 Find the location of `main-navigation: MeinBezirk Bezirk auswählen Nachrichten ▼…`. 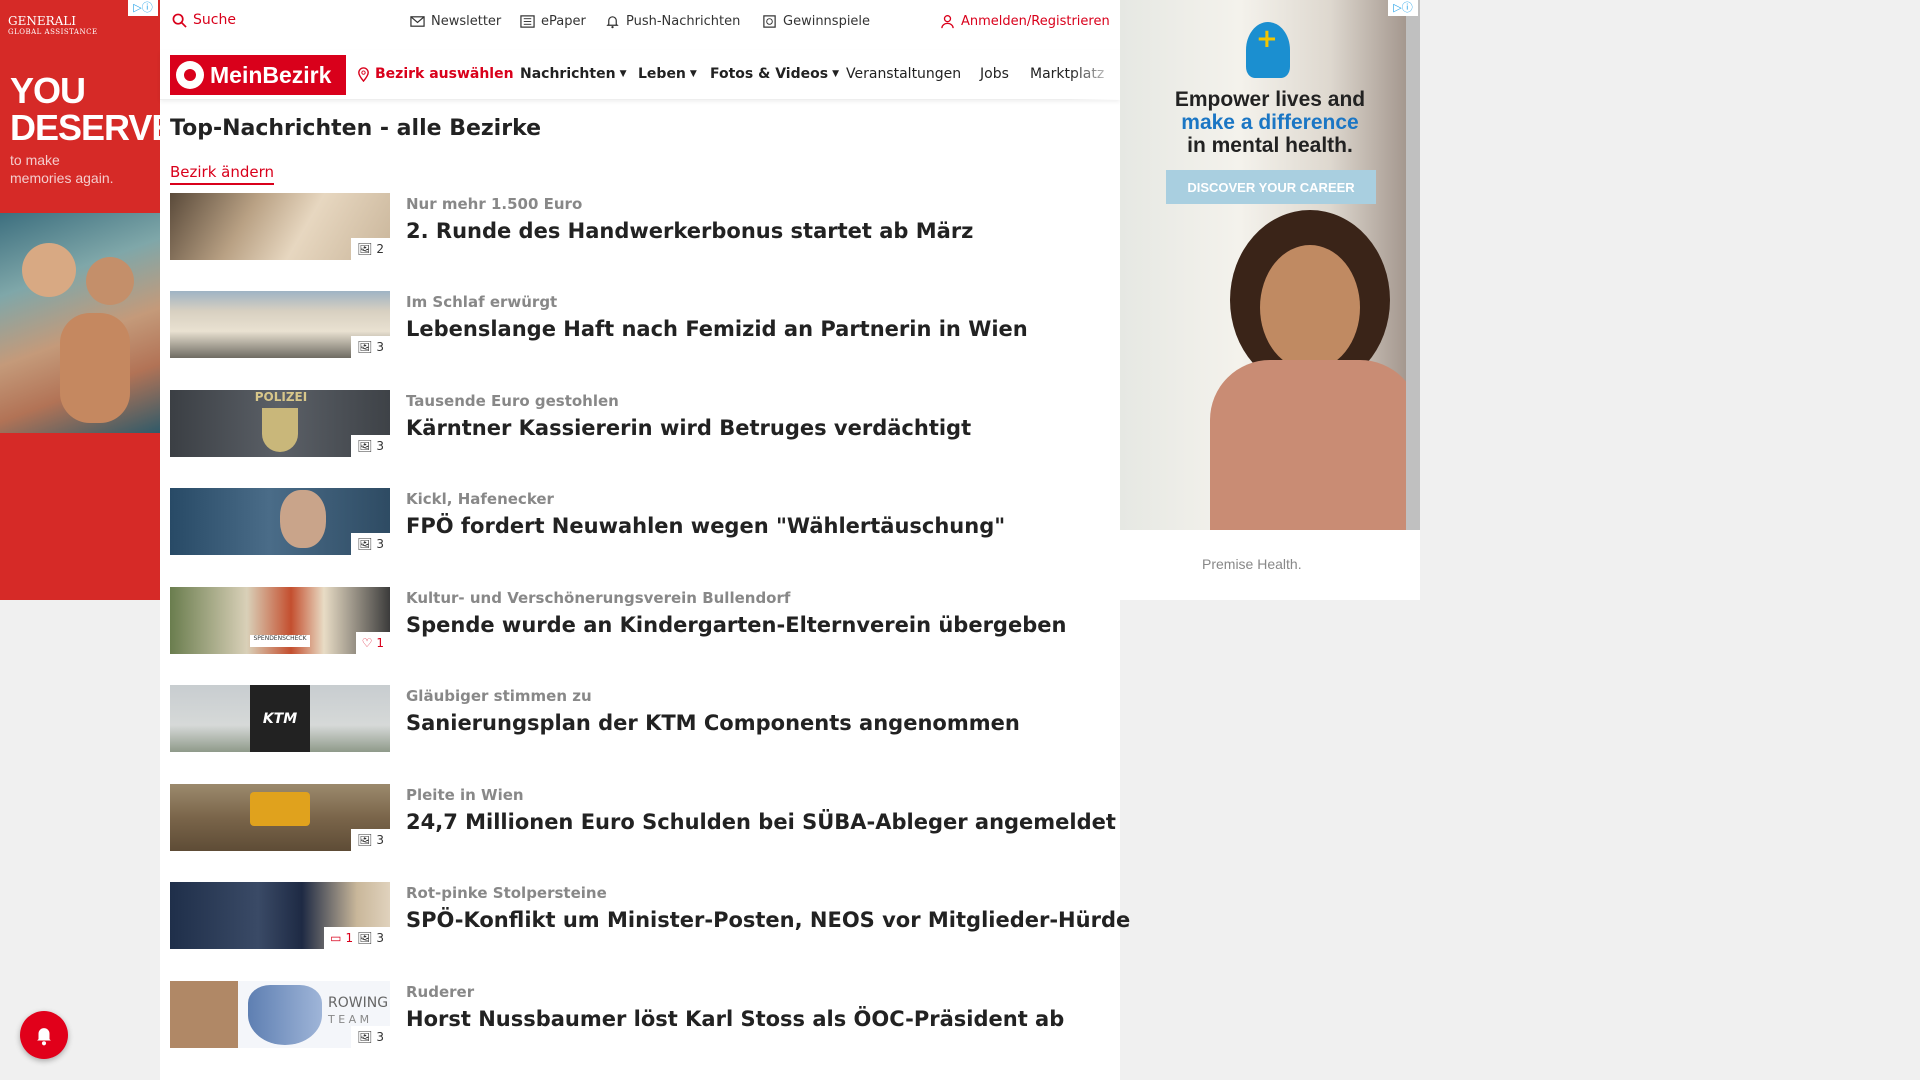

main-navigation: MeinBezirk Bezirk auswählen Nachrichten ▼… is located at coordinates (640, 75).